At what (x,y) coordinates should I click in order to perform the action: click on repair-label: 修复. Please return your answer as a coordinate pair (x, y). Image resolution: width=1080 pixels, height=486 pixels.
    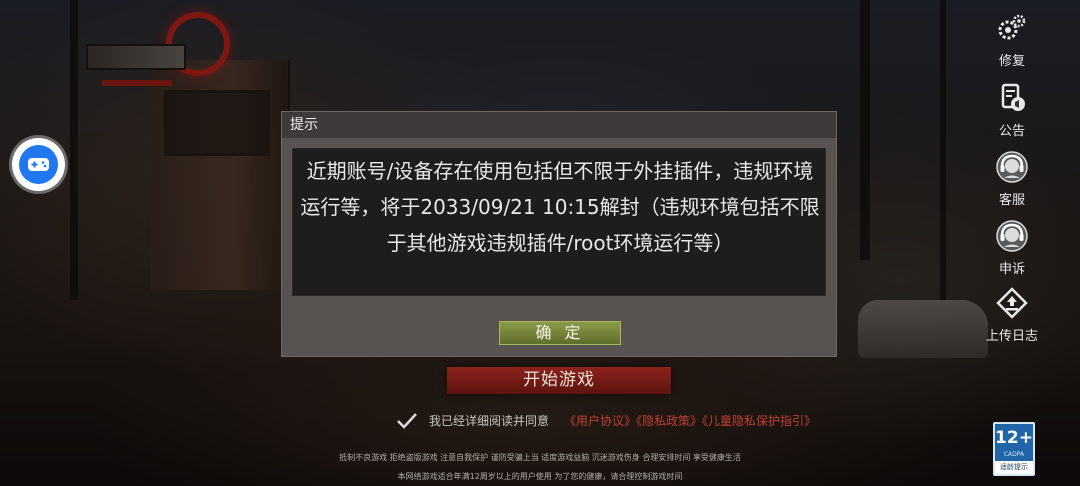
    Looking at the image, I should click on (1011, 61).